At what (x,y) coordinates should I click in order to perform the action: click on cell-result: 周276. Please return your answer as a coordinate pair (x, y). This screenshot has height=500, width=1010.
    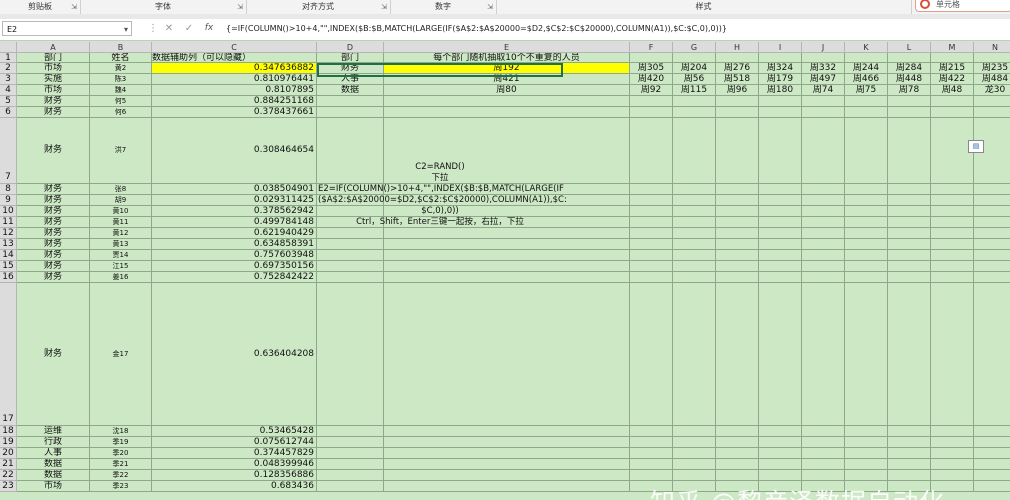
    Looking at the image, I should click on (737, 68).